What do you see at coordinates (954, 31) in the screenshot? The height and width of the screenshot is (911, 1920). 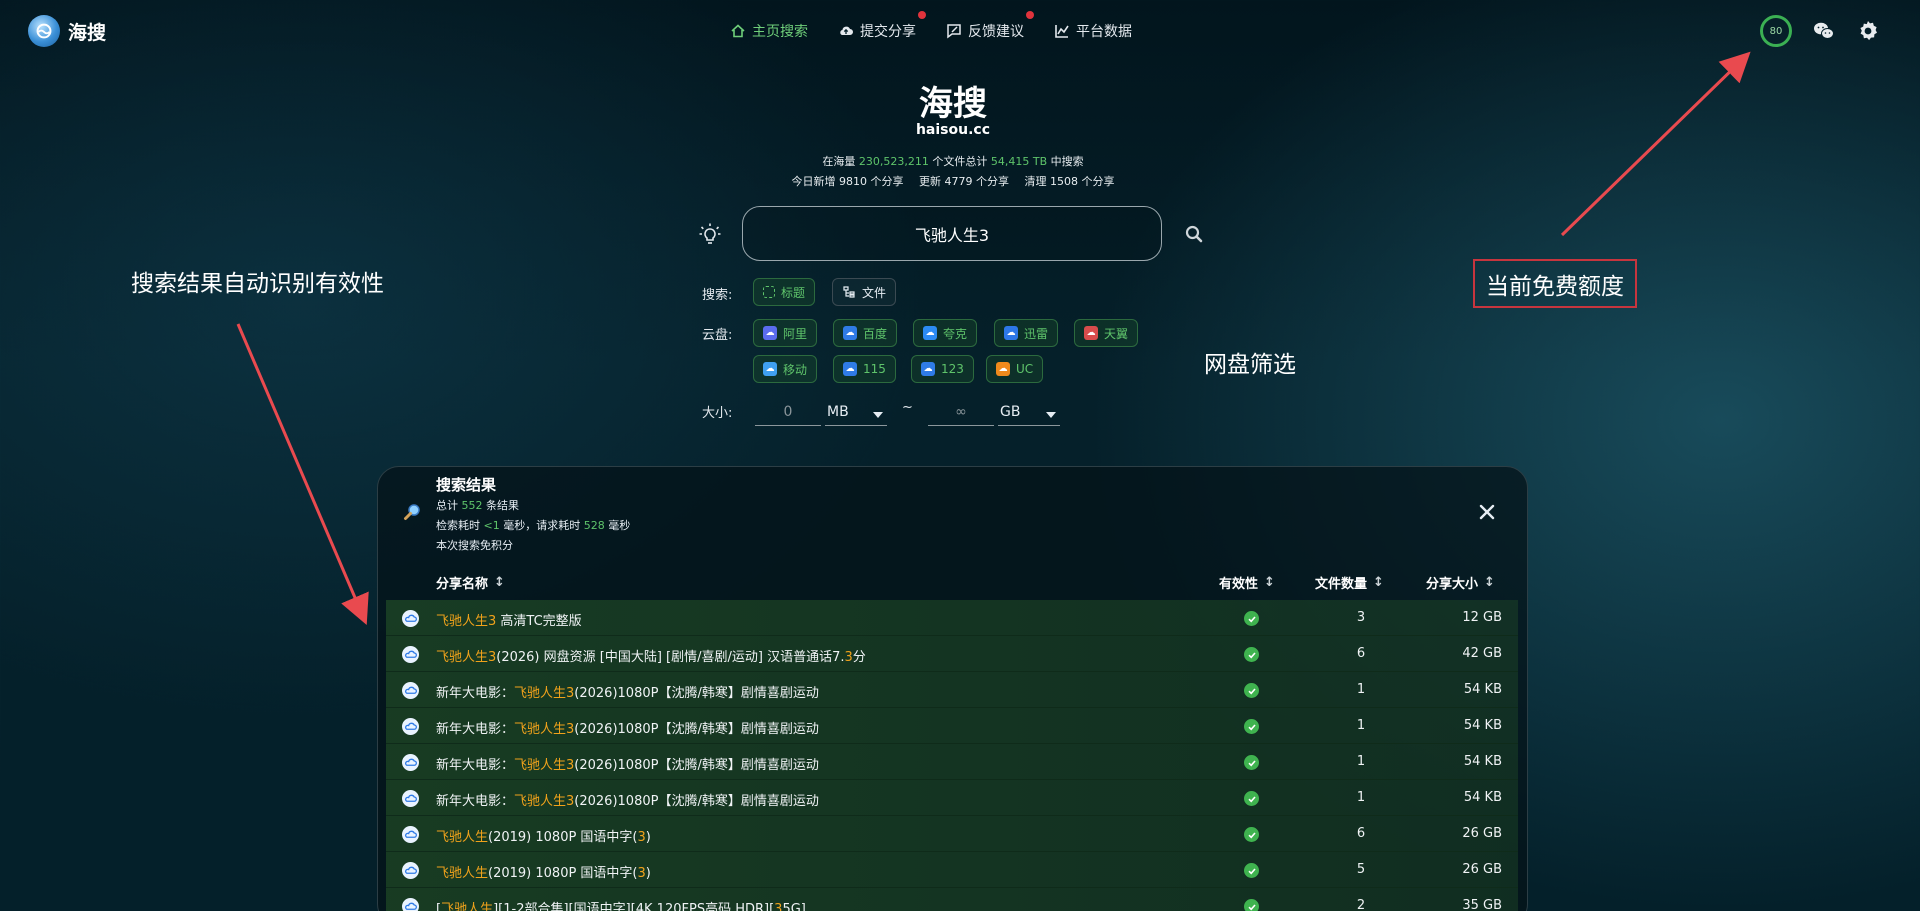 I see `feedback-icon` at bounding box center [954, 31].